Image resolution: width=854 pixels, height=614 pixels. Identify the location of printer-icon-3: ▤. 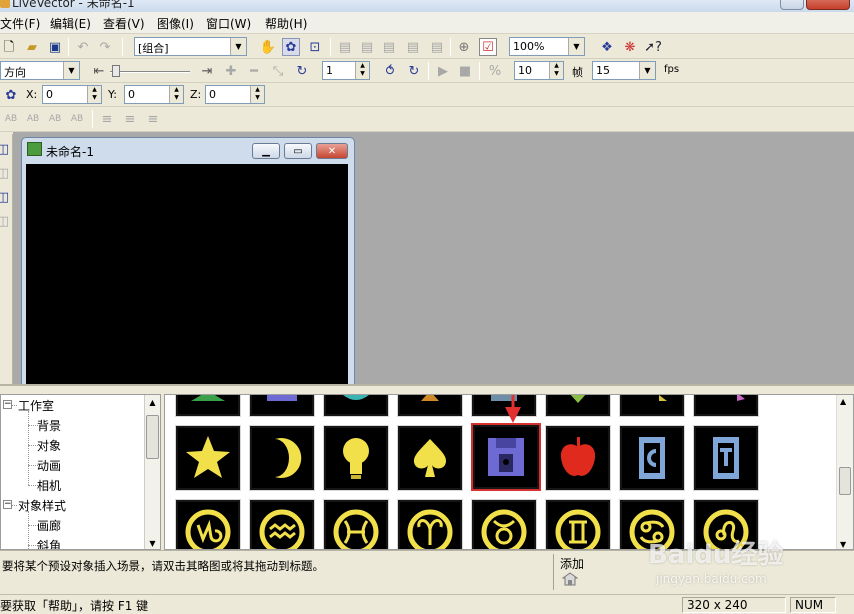
(389, 47).